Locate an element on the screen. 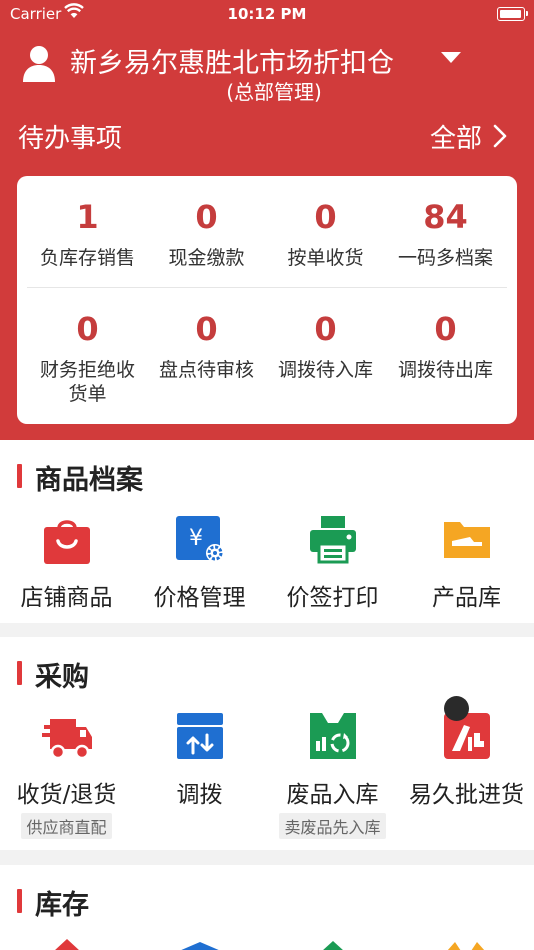 This screenshot has width=534, height=950. clock-time: 10:12 PM is located at coordinates (267, 14).